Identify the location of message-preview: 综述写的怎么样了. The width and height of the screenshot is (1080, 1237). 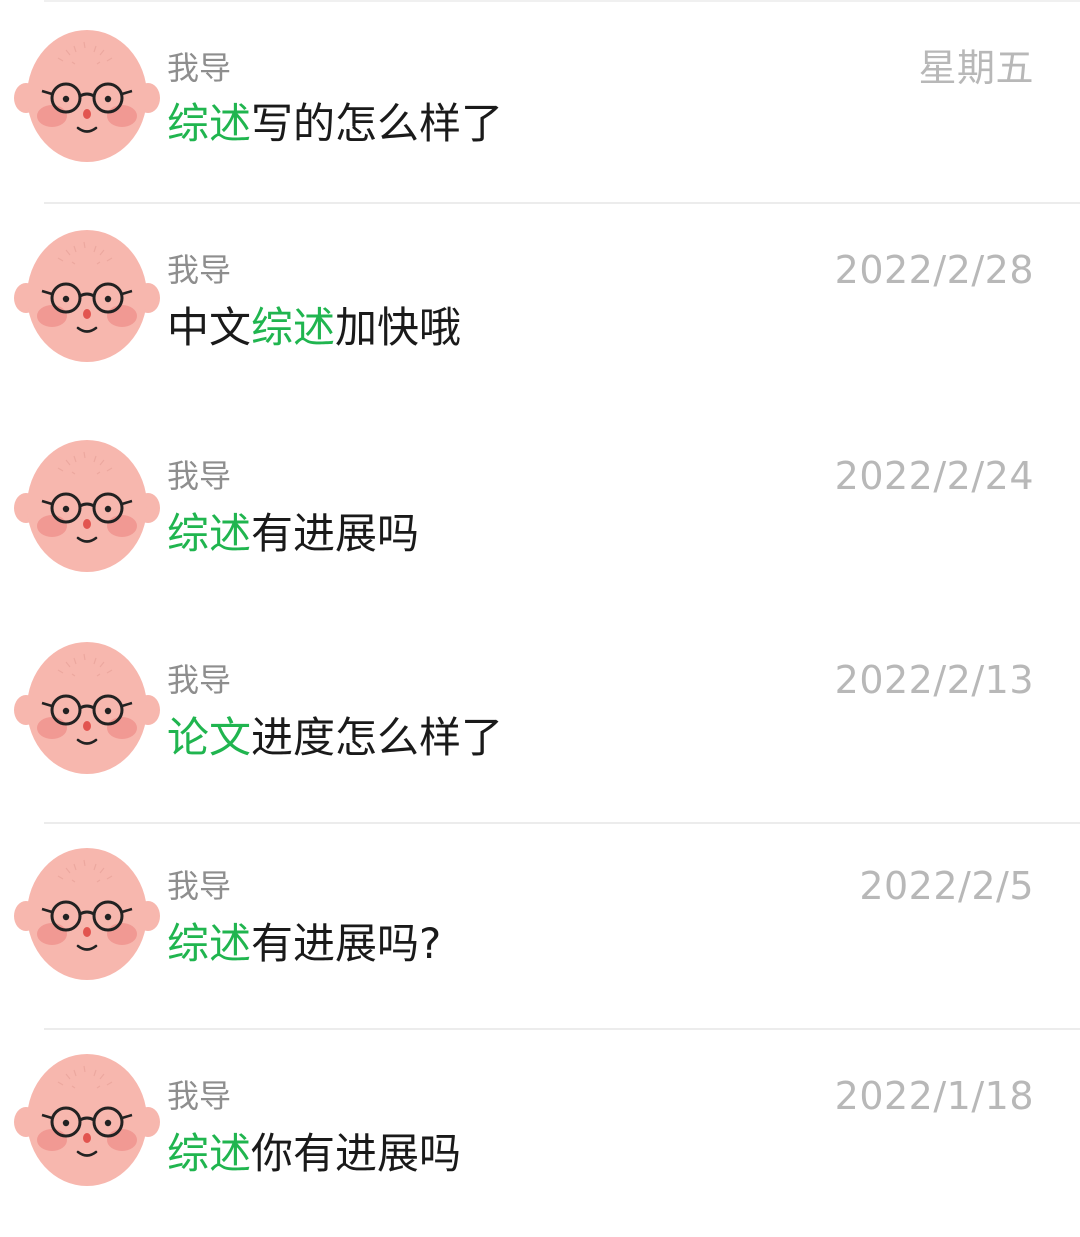
(335, 124).